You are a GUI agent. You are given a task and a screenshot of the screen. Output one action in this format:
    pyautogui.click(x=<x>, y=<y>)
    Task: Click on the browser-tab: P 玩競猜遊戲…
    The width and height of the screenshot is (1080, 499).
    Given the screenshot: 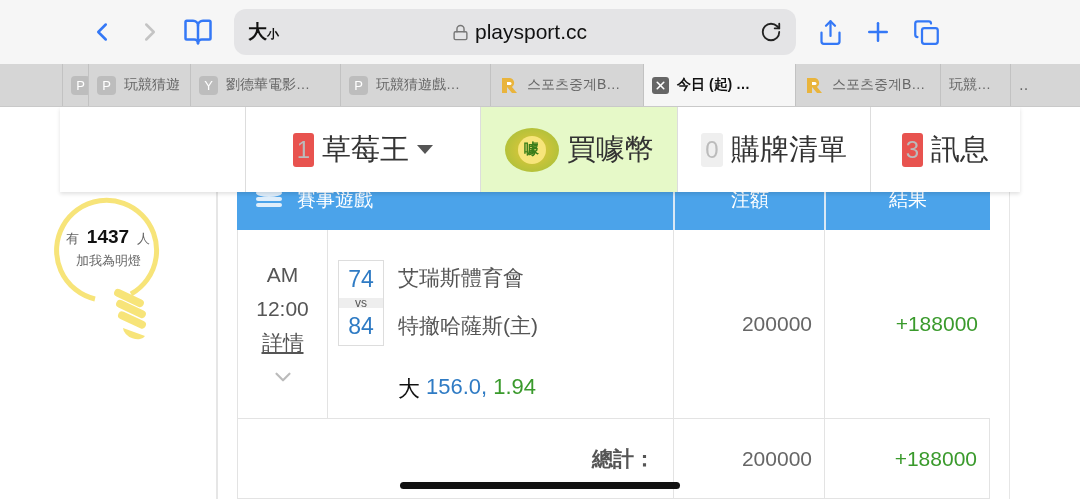 What is the action you would take?
    pyautogui.click(x=415, y=85)
    